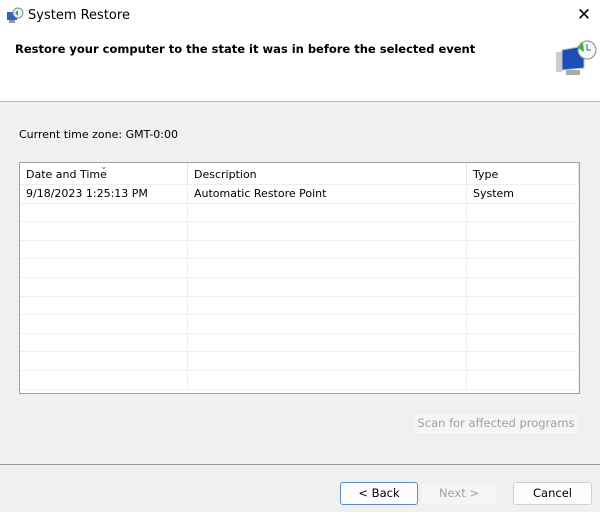  What do you see at coordinates (379, 493) in the screenshot?
I see `back-button: < Back` at bounding box center [379, 493].